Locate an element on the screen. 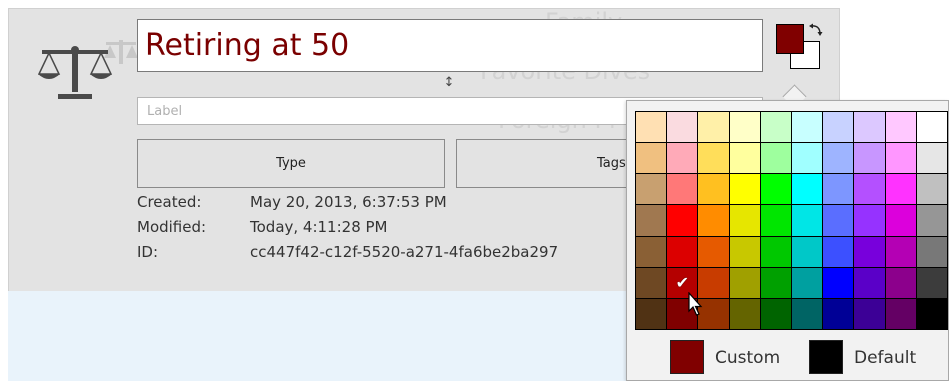 The height and width of the screenshot is (381, 949). id-value: cc447f42-c12f-5520-a271-4fa6be2ba297 is located at coordinates (404, 252).